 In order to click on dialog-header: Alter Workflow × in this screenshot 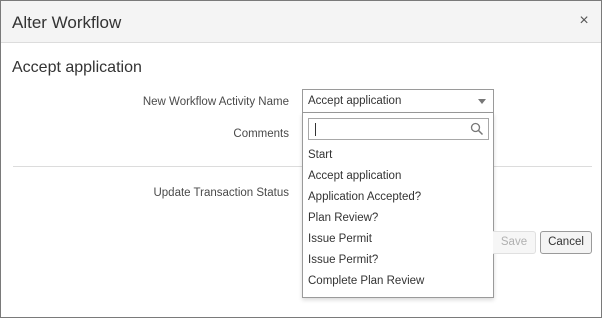, I will do `click(301, 22)`.